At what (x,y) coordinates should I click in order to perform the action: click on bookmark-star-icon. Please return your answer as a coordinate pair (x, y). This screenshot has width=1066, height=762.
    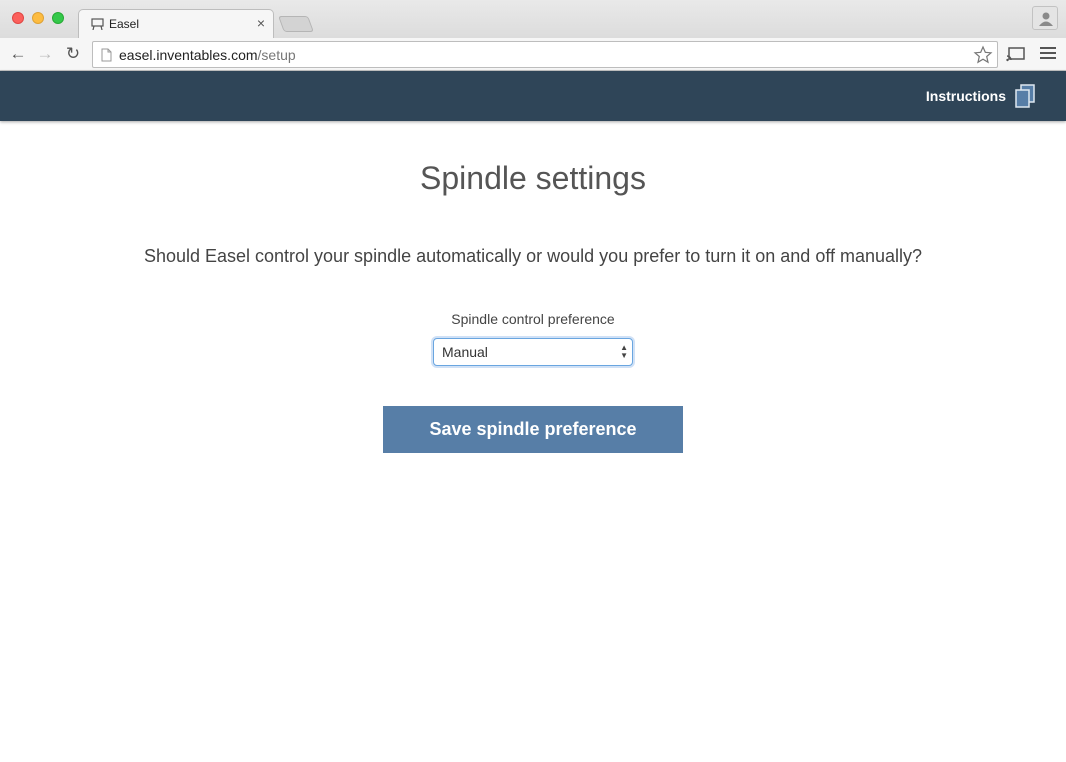
    Looking at the image, I should click on (983, 55).